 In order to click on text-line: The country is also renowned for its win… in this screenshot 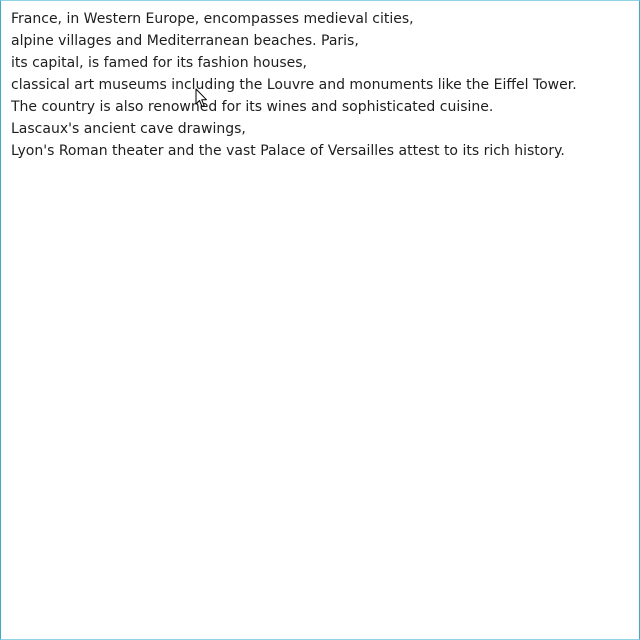, I will do `click(252, 107)`.